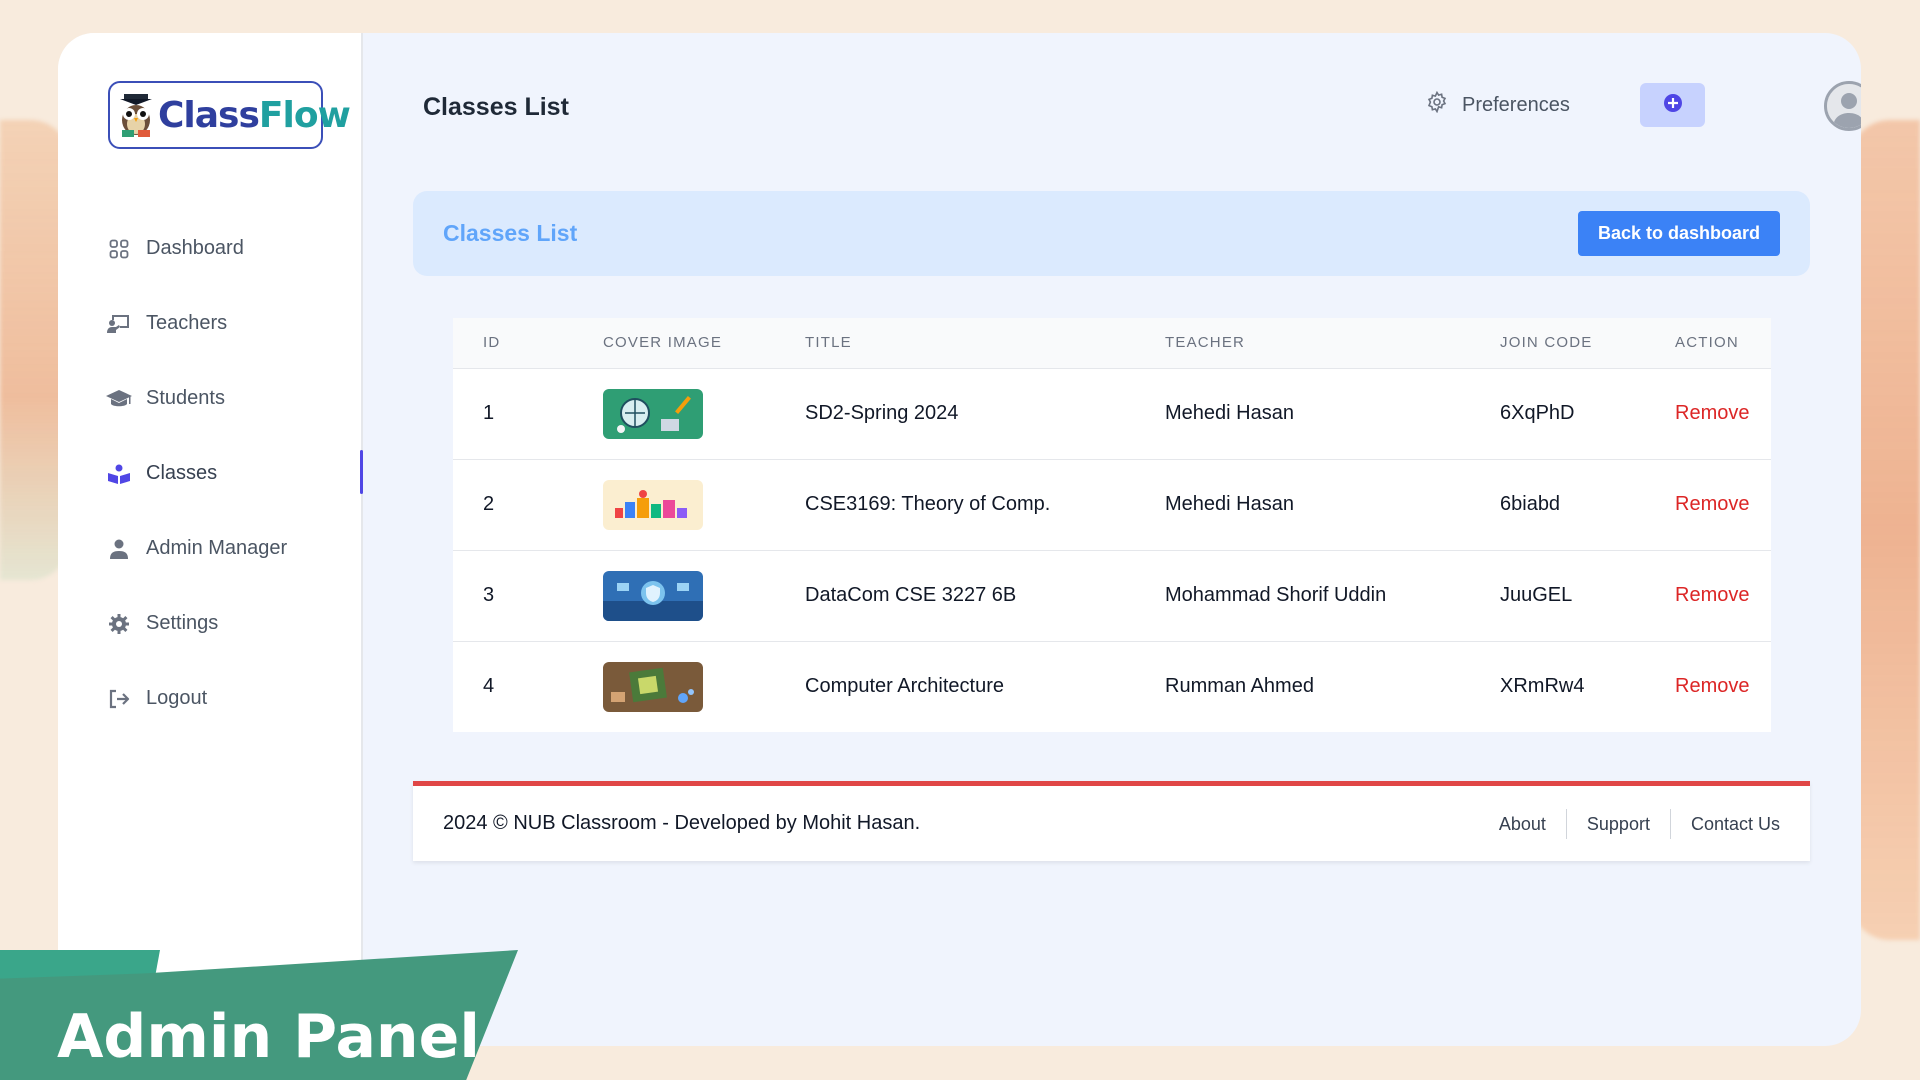  Describe the element at coordinates (119, 324) in the screenshot. I see `teacher-board-icon` at that location.